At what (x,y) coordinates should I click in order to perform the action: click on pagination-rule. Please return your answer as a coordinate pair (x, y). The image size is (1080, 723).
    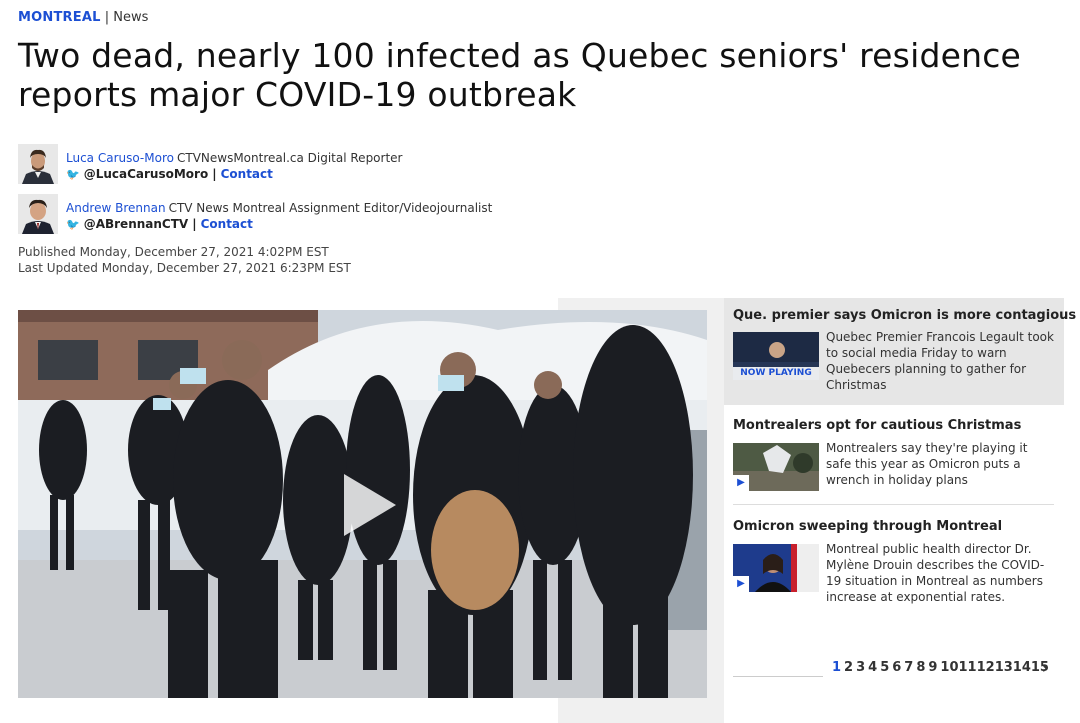
    Looking at the image, I should click on (778, 676).